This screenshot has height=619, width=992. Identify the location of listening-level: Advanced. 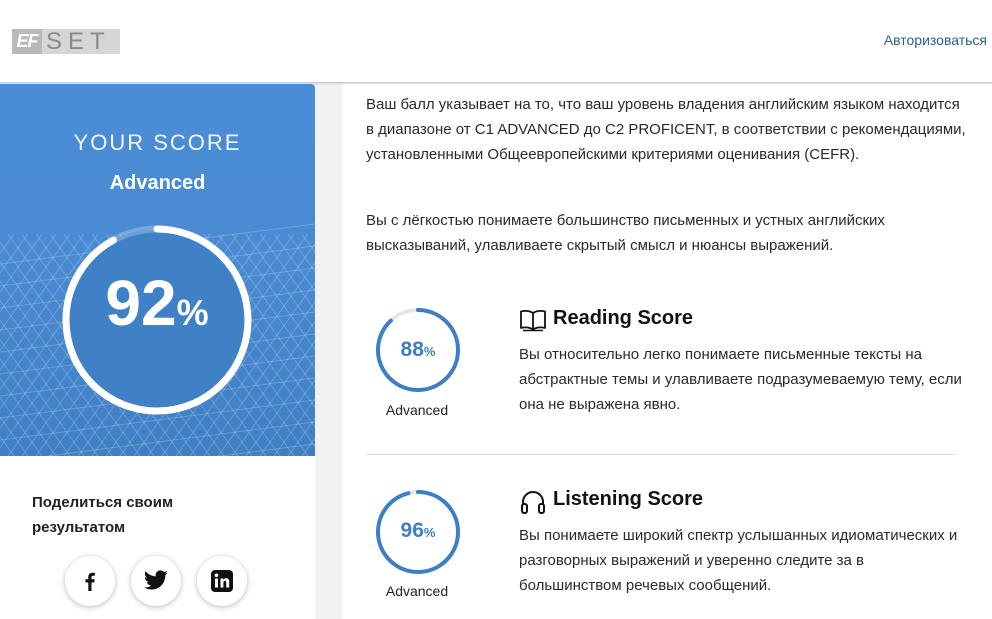
(417, 591).